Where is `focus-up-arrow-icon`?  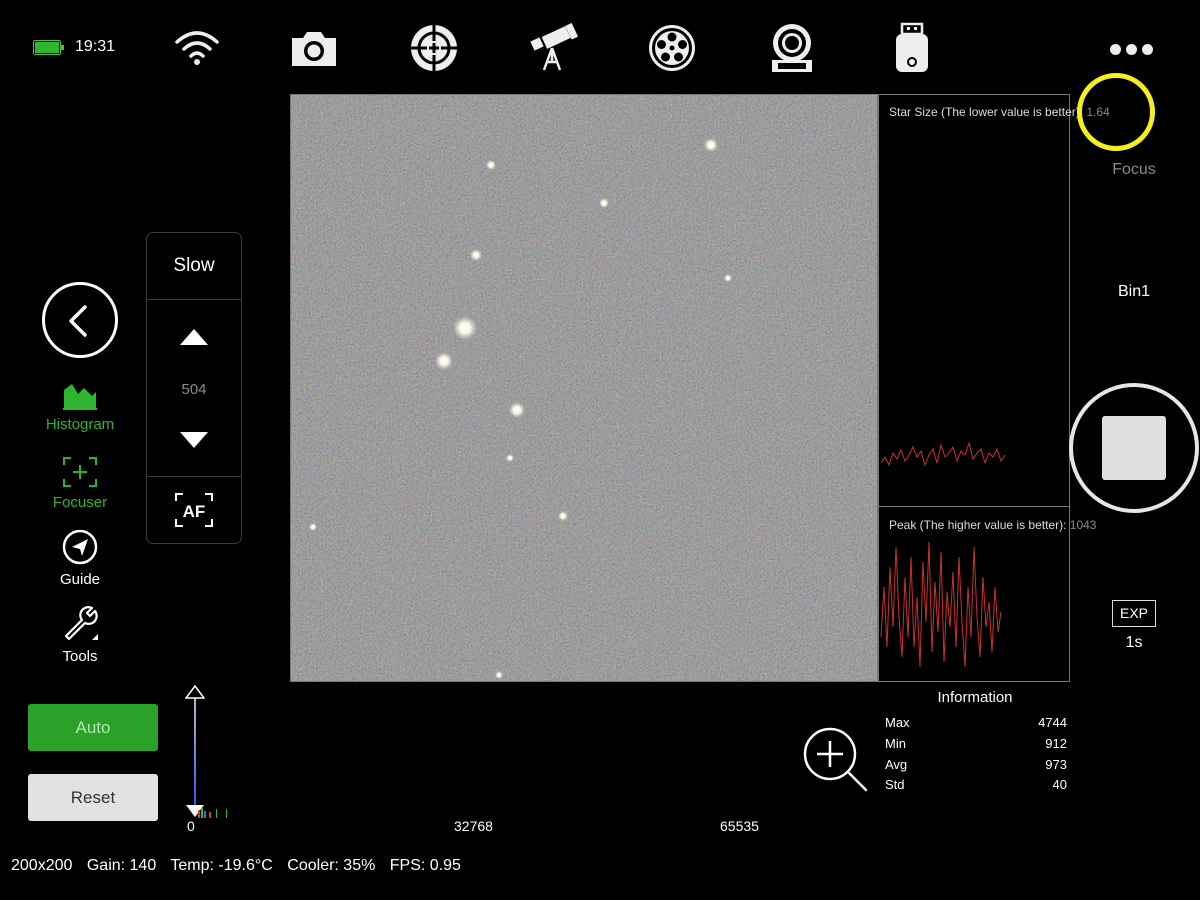
focus-up-arrow-icon is located at coordinates (194, 337).